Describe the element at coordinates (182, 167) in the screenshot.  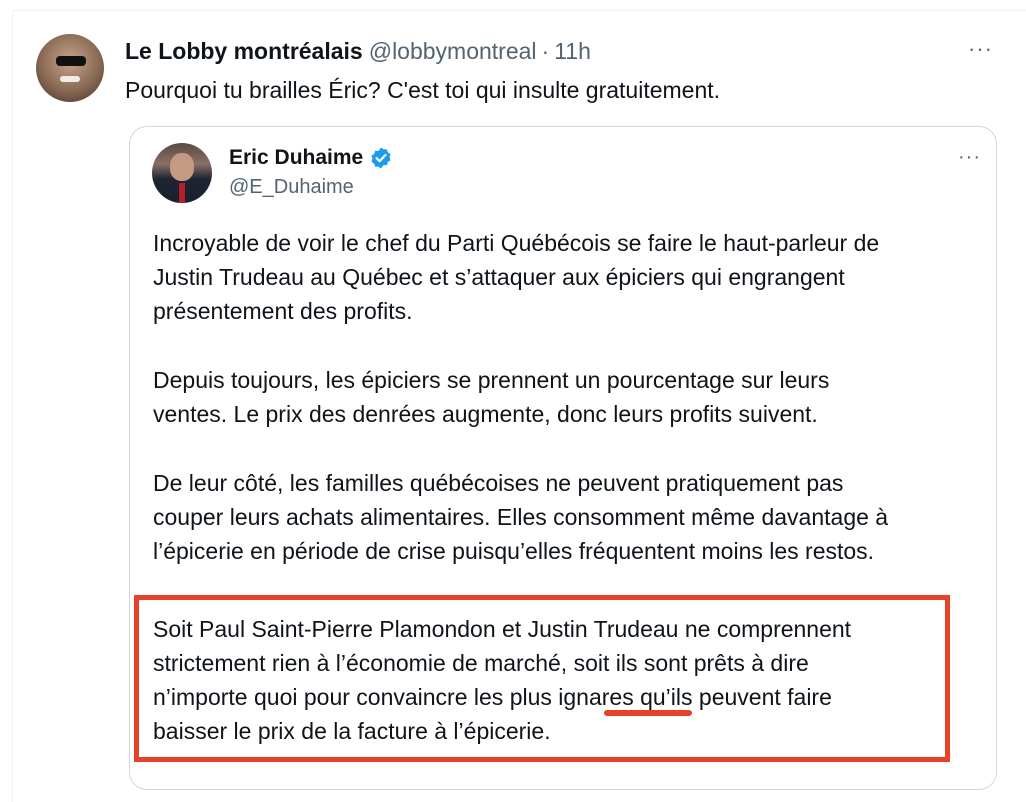
I see `avatar-face` at that location.